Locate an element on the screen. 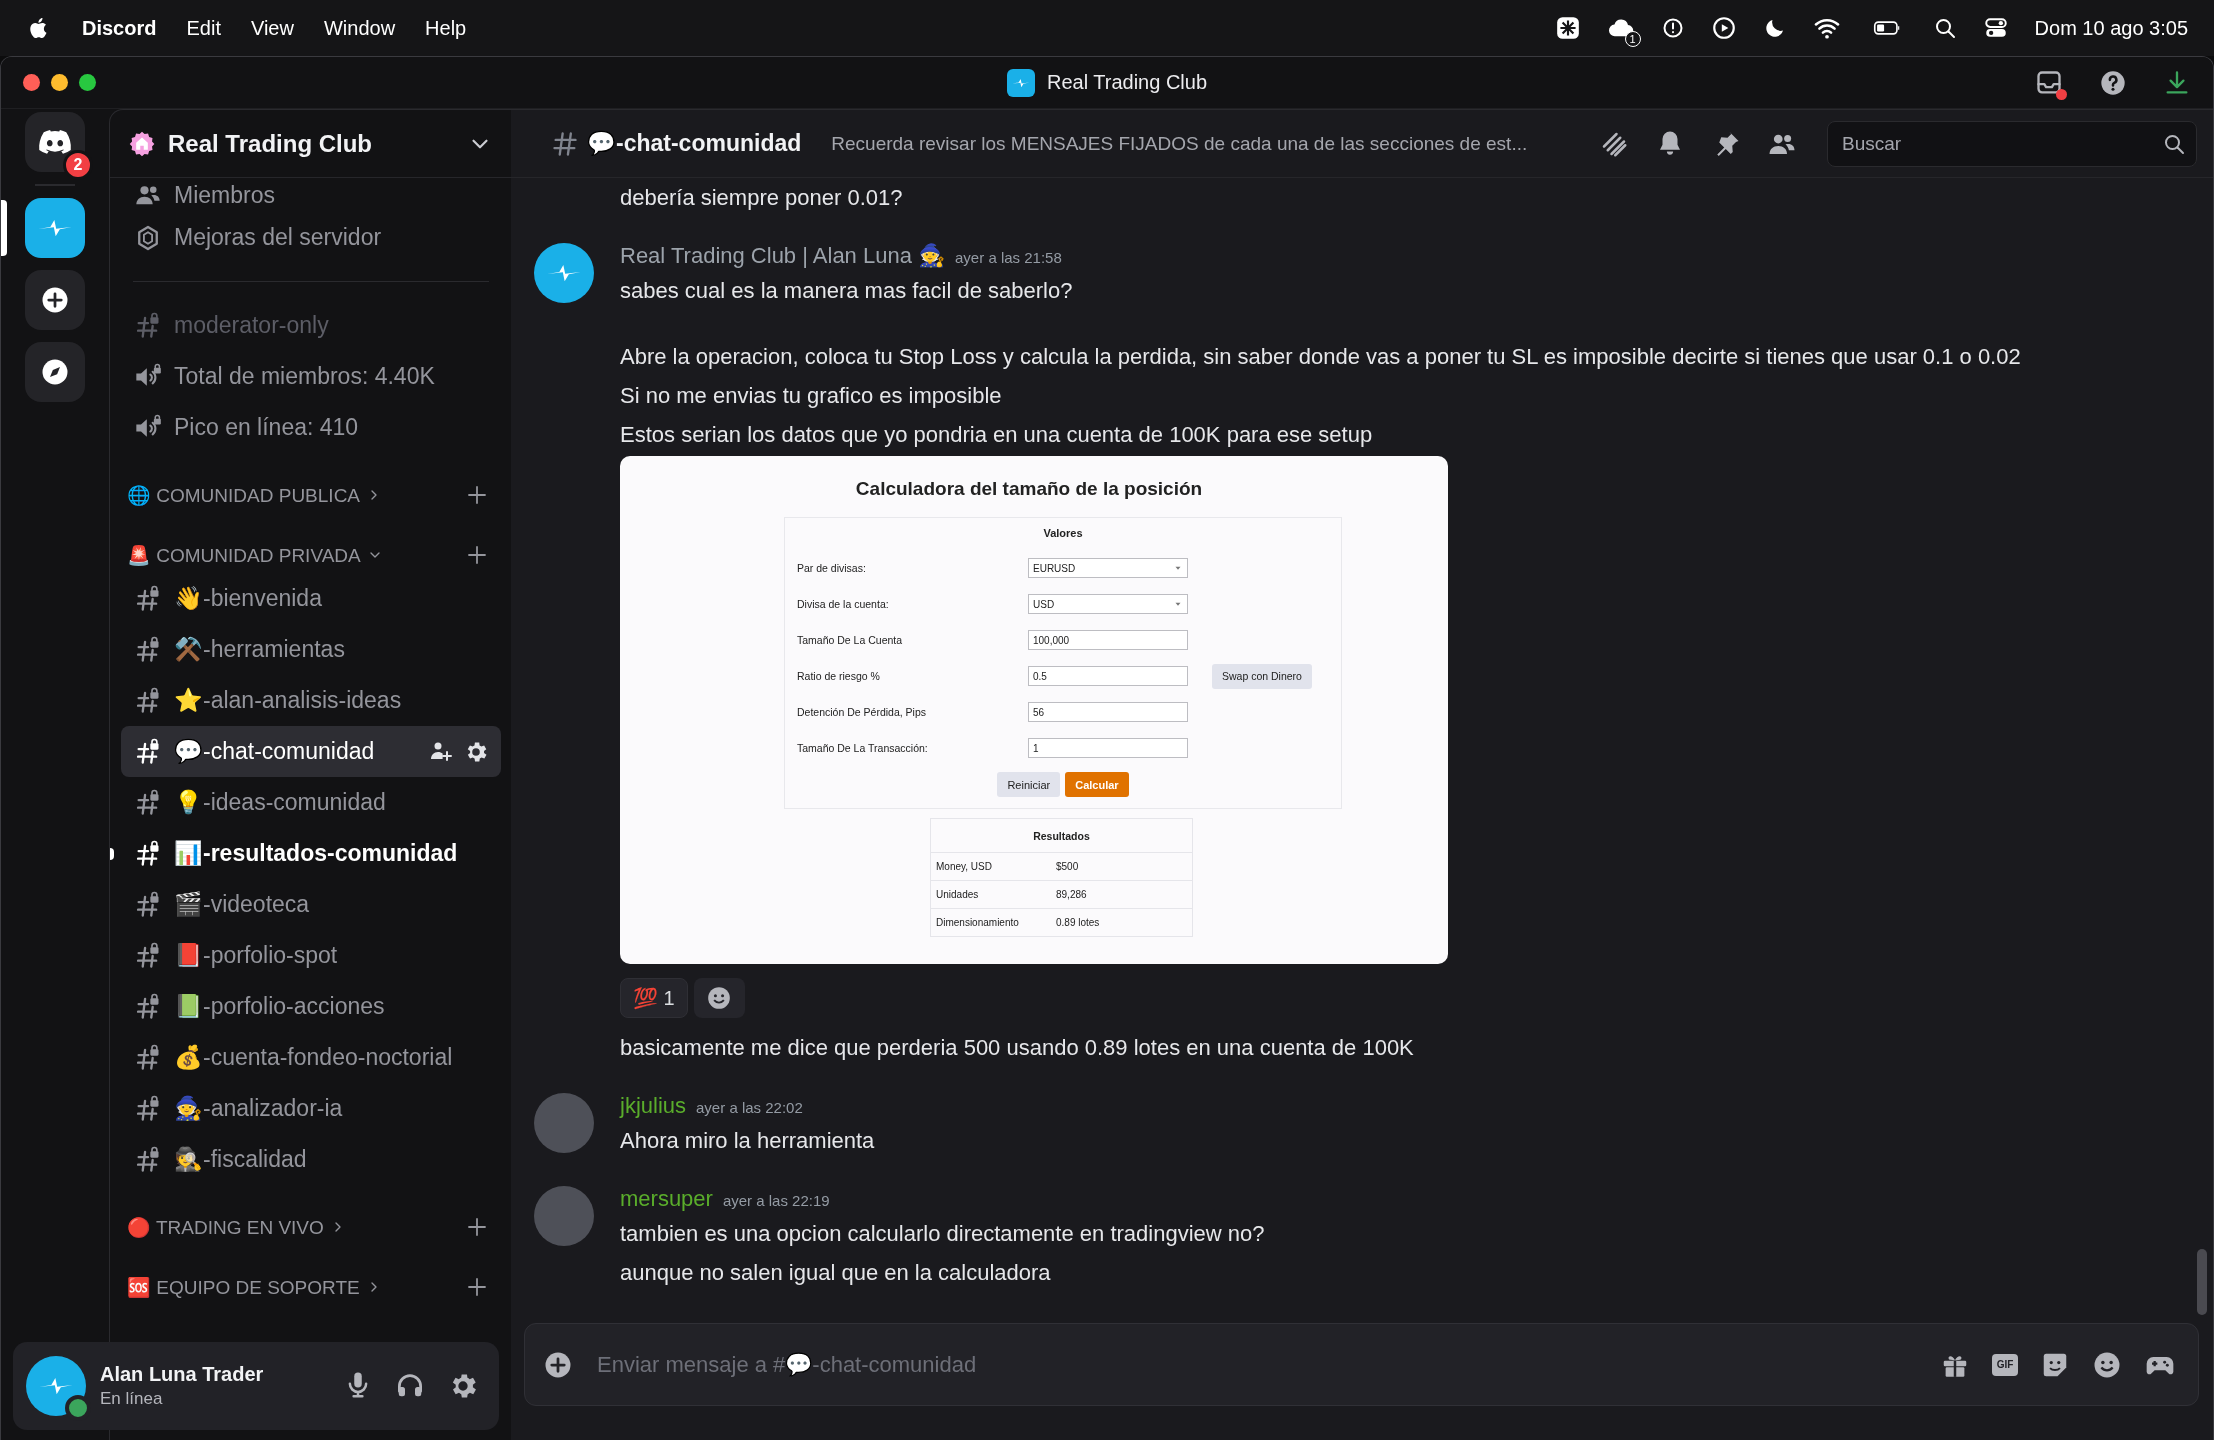  author-name: Real Trading Club | Alan Luna 🧙 is located at coordinates (783, 256).